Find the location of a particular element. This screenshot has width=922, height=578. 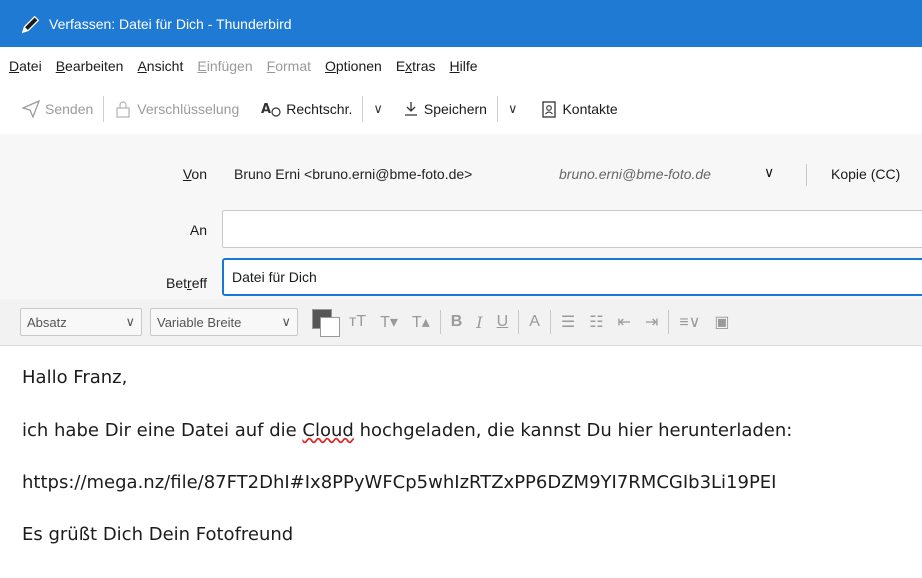

subject-label: Betreff is located at coordinates (186, 283).